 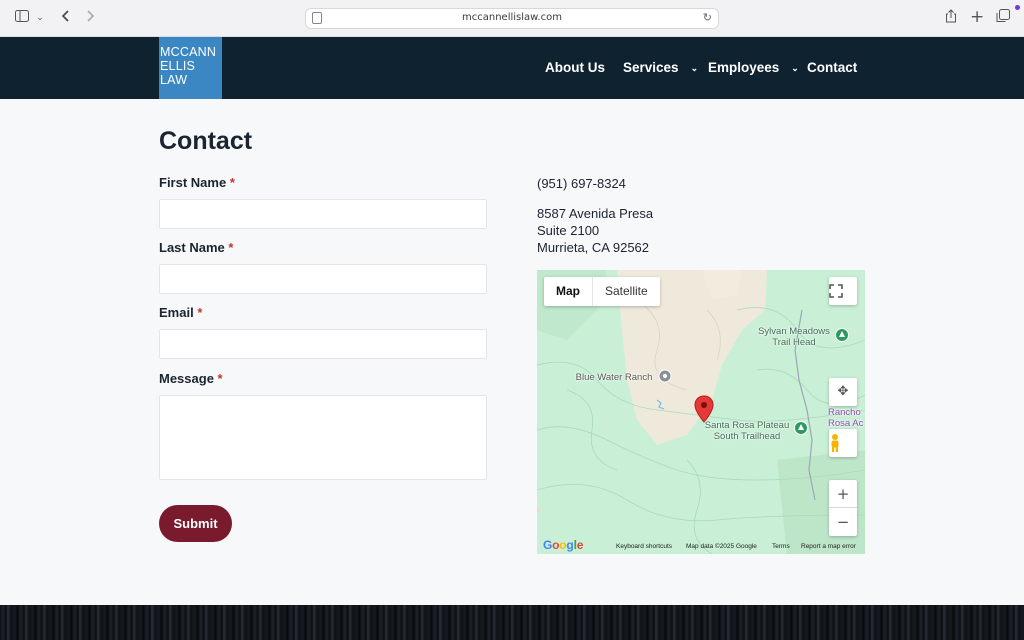 What do you see at coordinates (323, 279) in the screenshot?
I see `last-name-field` at bounding box center [323, 279].